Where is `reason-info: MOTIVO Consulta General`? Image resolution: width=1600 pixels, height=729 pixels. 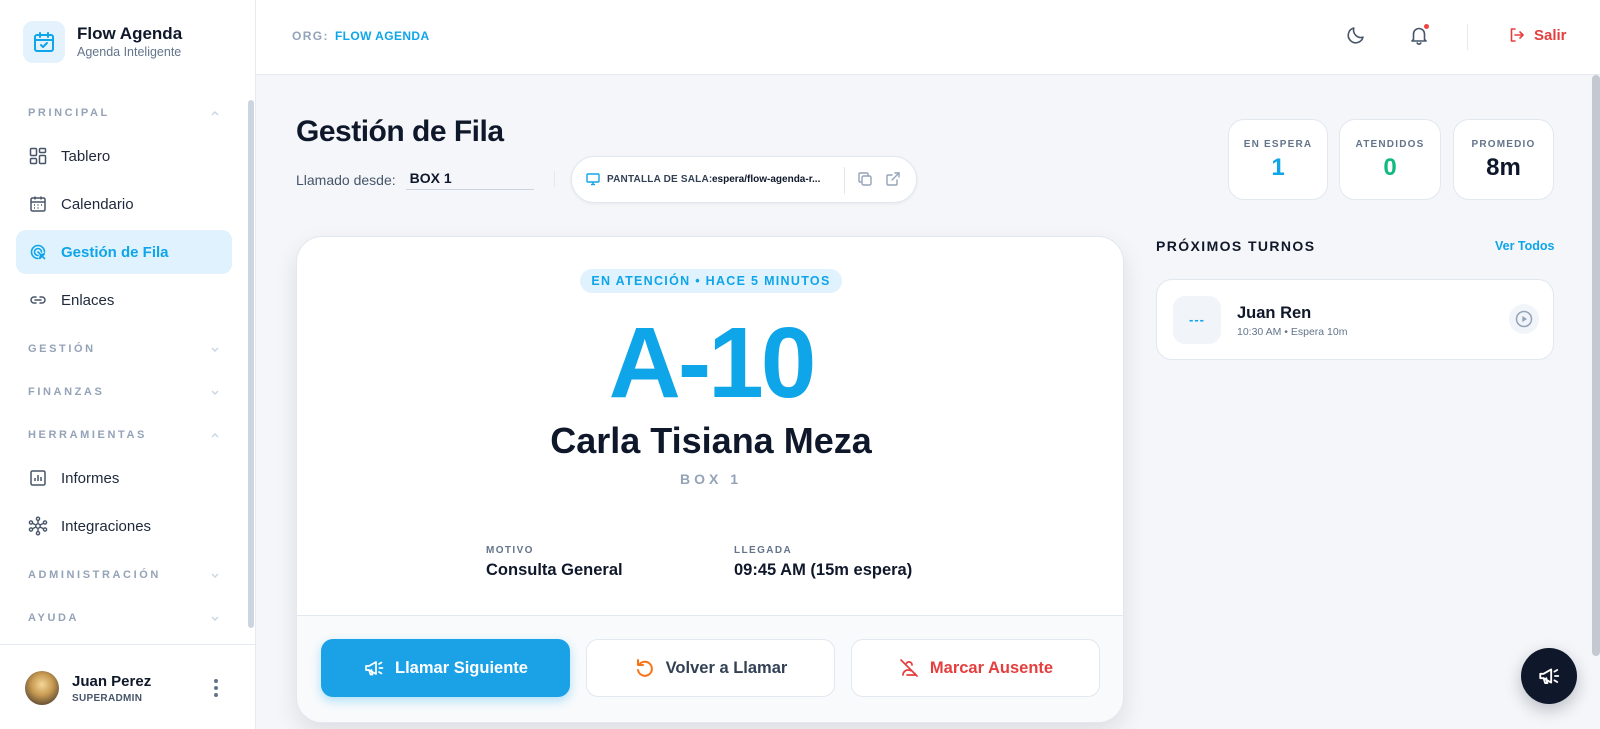 reason-info: MOTIVO Consulta General is located at coordinates (554, 562).